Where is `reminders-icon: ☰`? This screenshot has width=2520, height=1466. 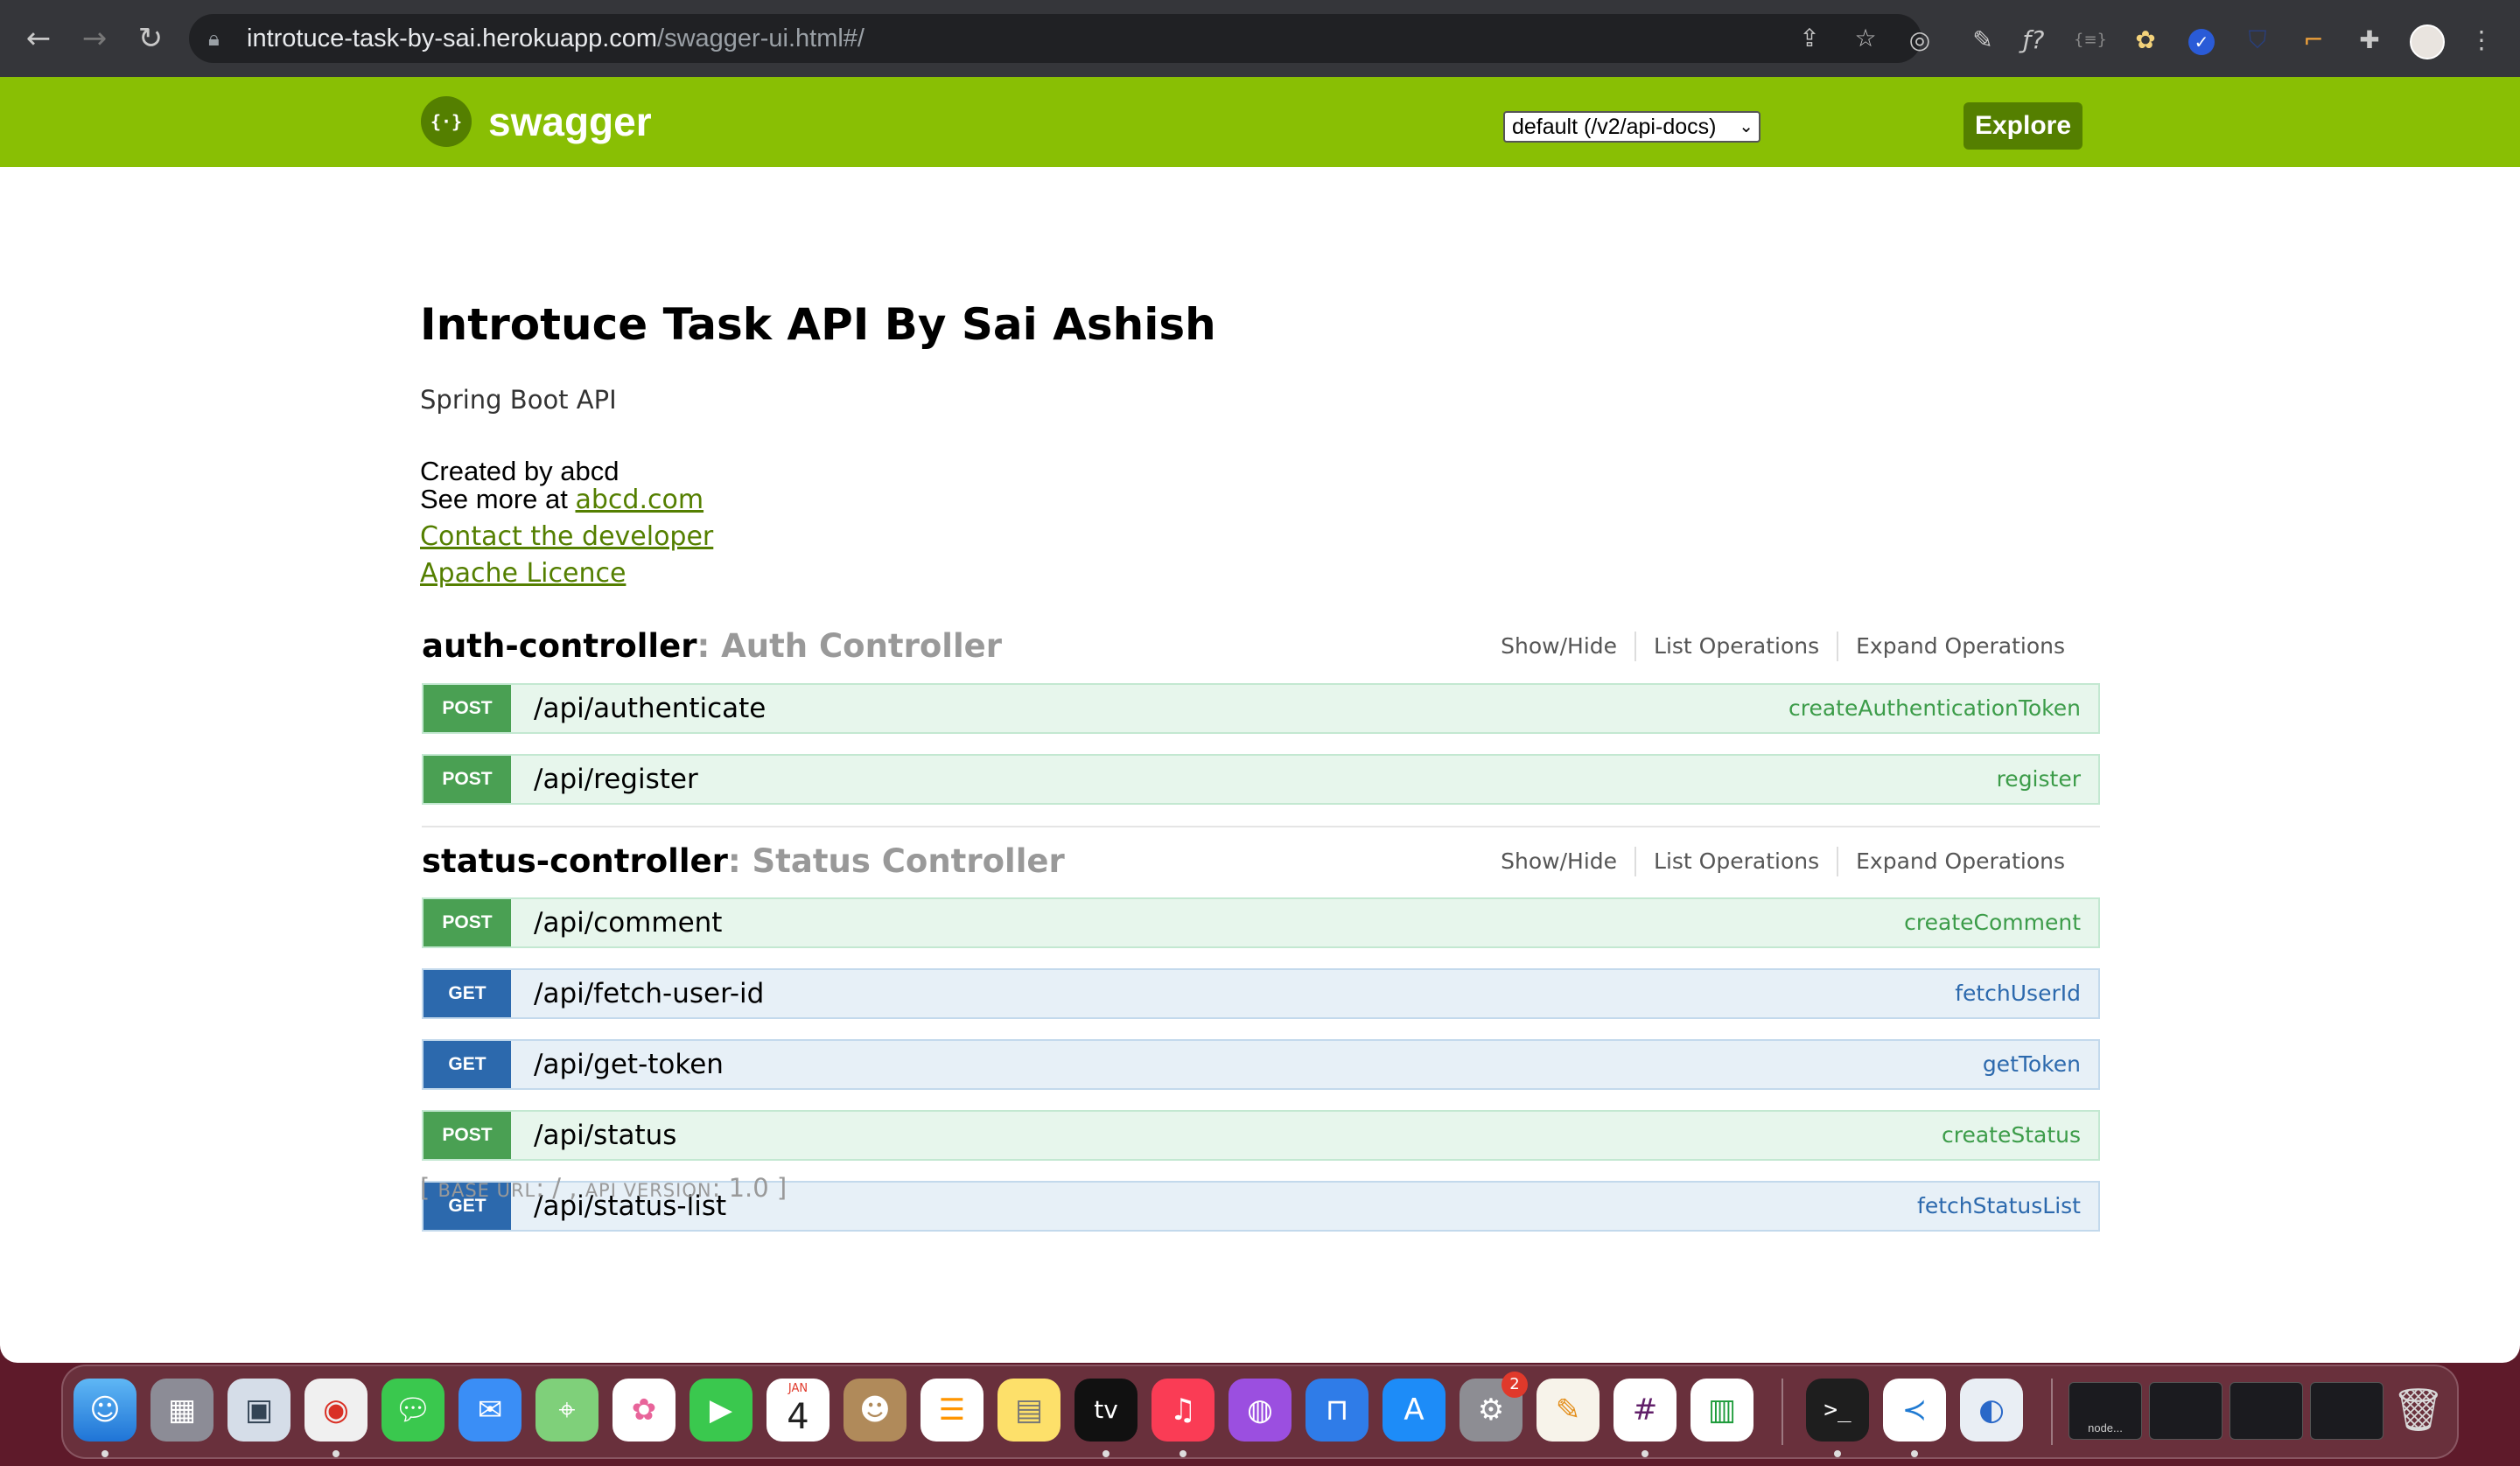 reminders-icon: ☰ is located at coordinates (952, 1411).